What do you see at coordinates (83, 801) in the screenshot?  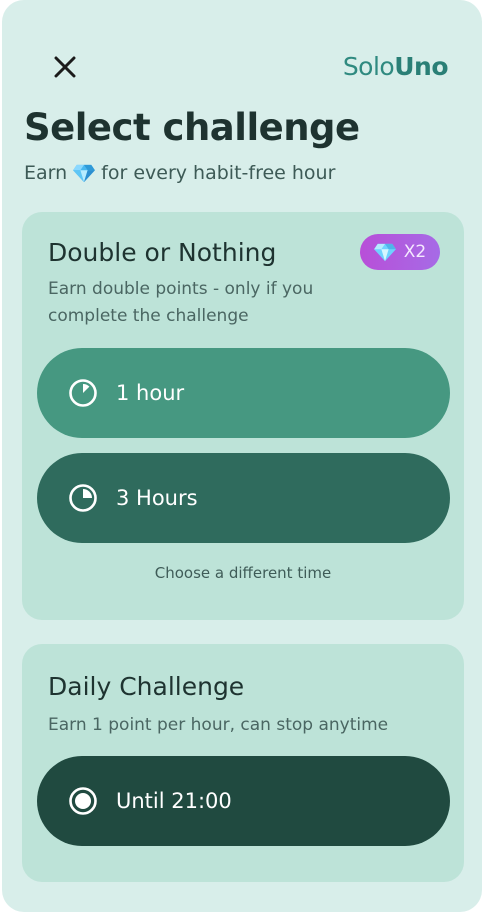 I see `radio-selected-icon` at bounding box center [83, 801].